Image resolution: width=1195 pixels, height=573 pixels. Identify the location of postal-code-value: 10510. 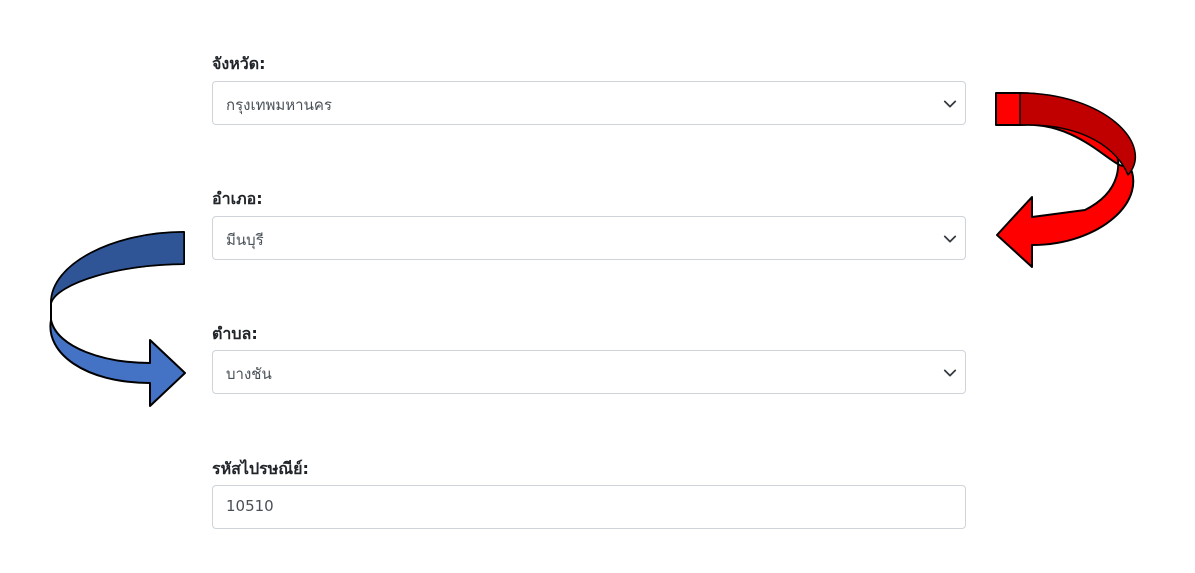
(250, 506).